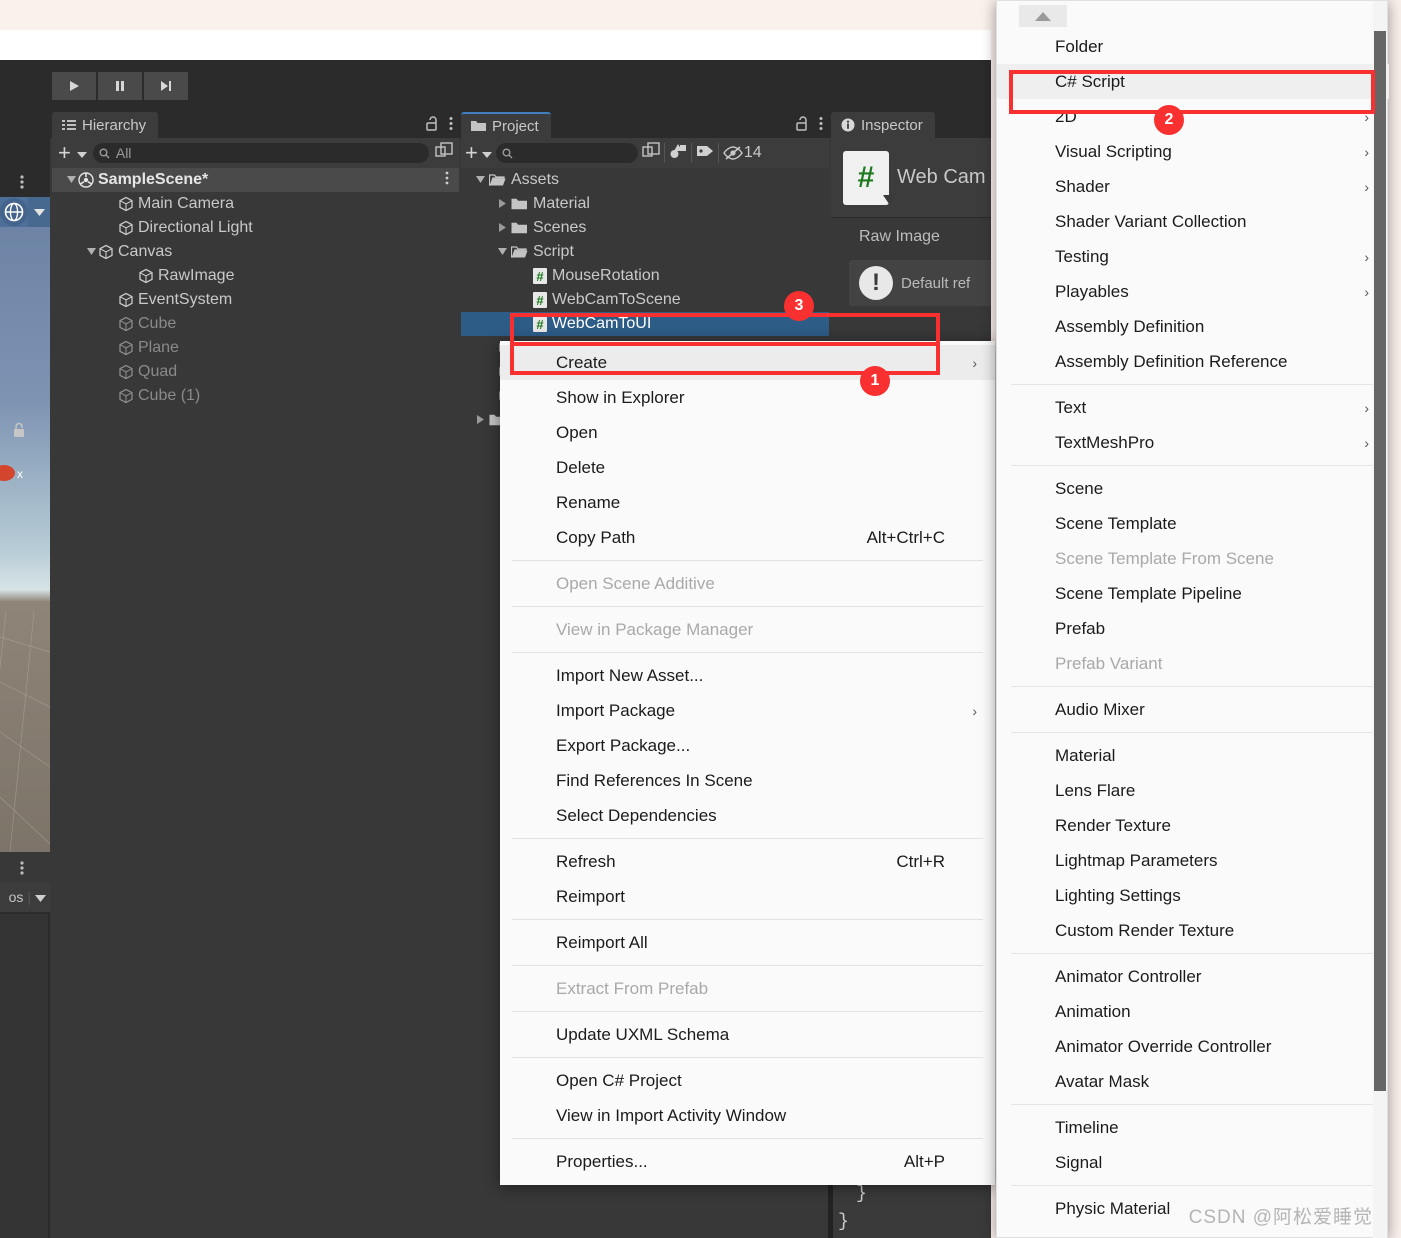 This screenshot has width=1401, height=1238. Describe the element at coordinates (566, 153) in the screenshot. I see `project-search-input` at that location.